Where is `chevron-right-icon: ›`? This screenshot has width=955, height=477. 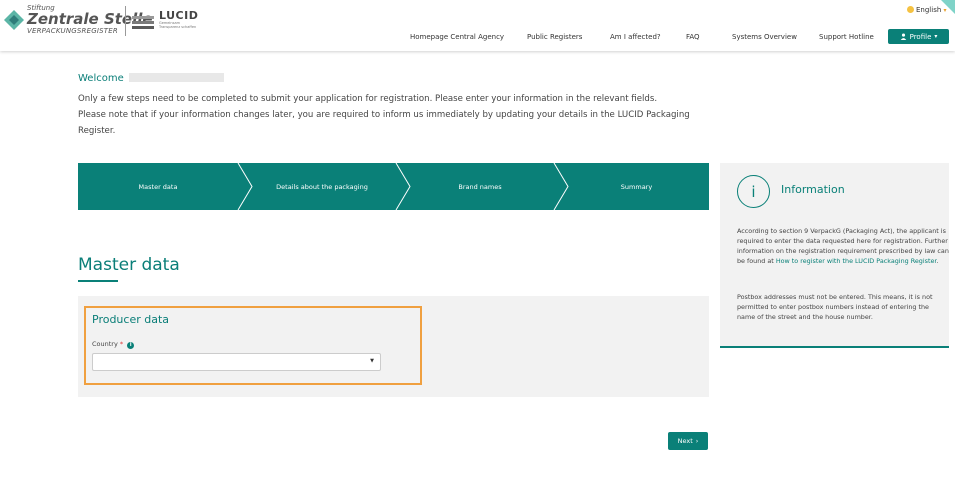
chevron-right-icon: › is located at coordinates (697, 441).